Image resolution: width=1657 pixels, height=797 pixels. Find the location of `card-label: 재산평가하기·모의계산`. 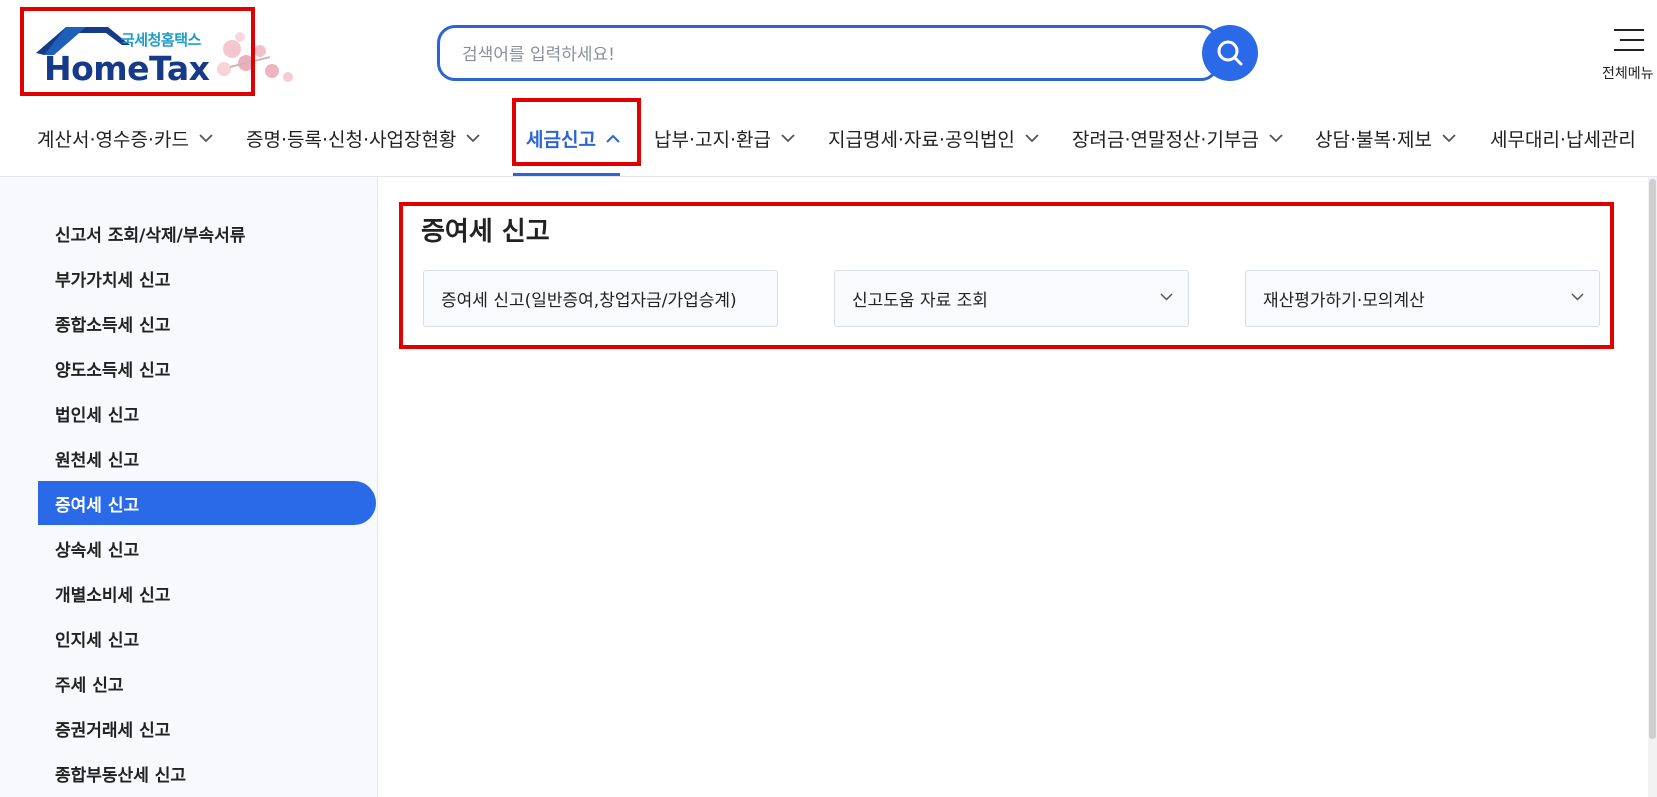

card-label: 재산평가하기·모의계산 is located at coordinates (1344, 301).